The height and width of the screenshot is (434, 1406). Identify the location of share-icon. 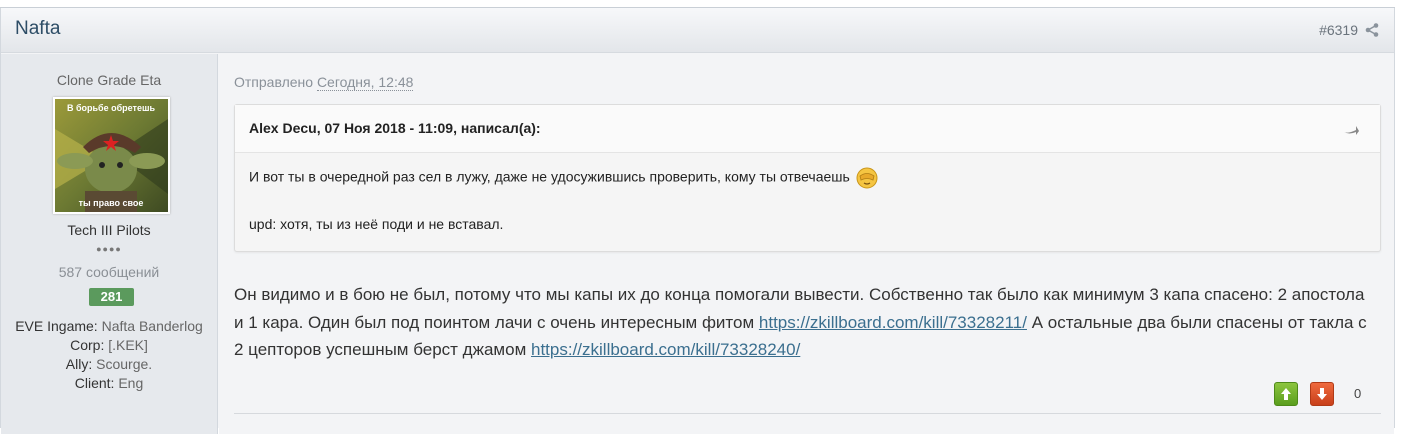
(1372, 30).